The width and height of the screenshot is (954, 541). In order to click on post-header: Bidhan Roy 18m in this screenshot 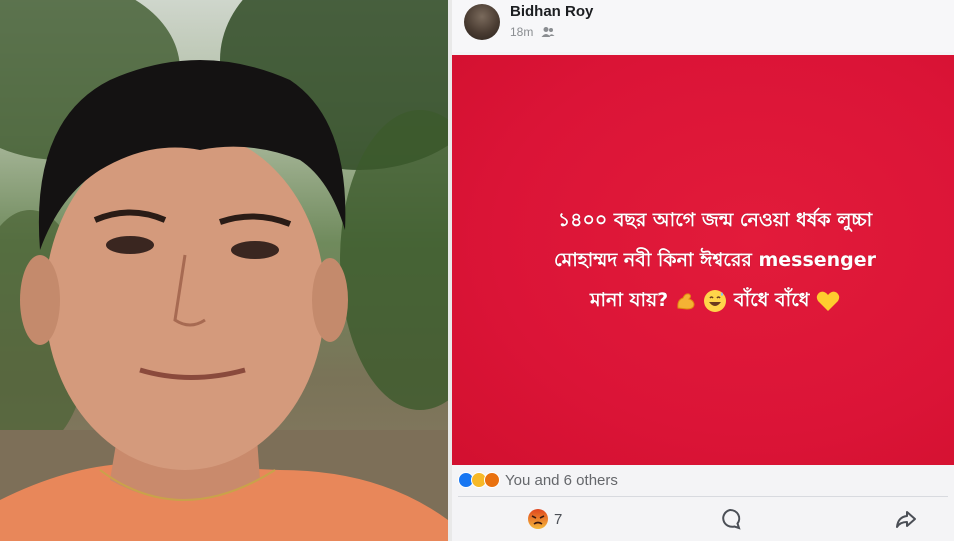, I will do `click(703, 26)`.